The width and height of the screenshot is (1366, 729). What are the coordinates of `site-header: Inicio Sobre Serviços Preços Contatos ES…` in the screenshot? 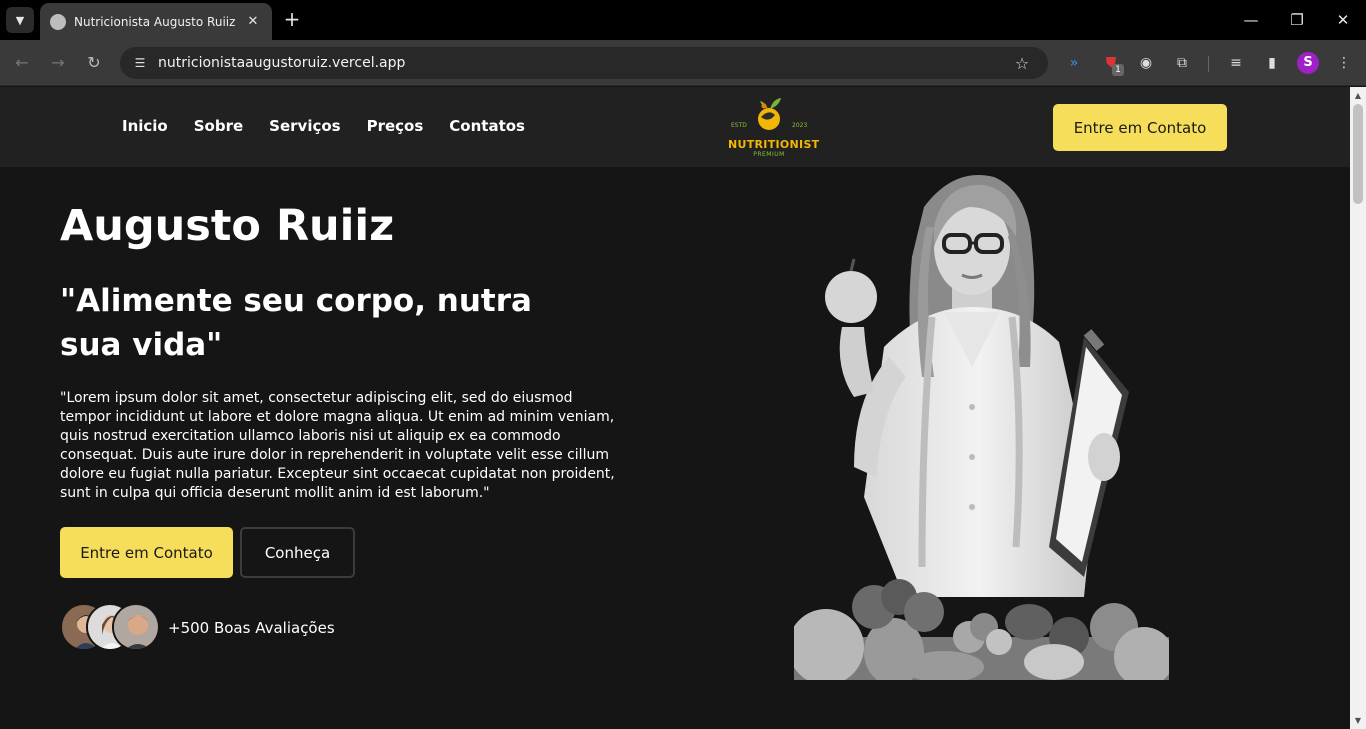 It's located at (675, 127).